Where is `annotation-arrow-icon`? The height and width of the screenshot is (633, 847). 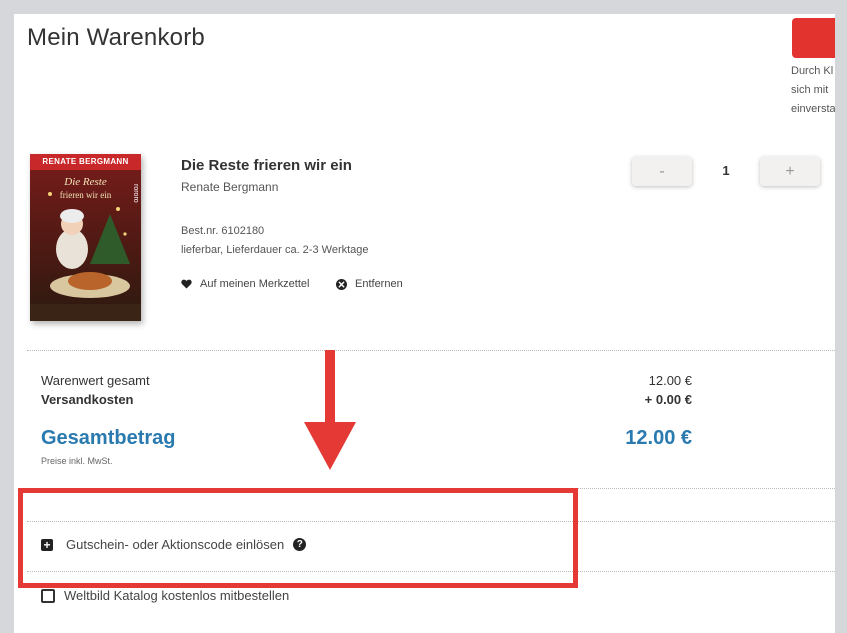 annotation-arrow-icon is located at coordinates (330, 410).